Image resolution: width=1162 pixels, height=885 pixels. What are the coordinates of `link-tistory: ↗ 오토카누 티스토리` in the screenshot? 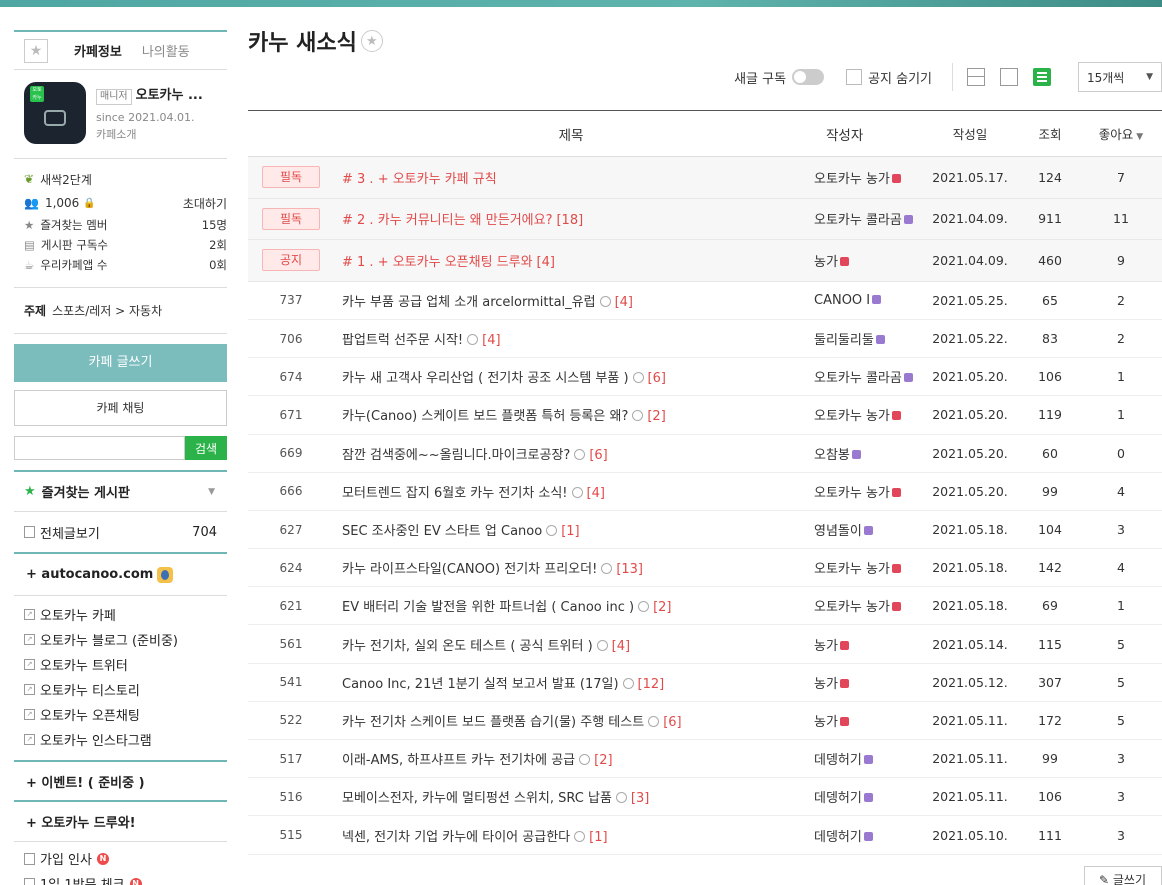 It's located at (125, 689).